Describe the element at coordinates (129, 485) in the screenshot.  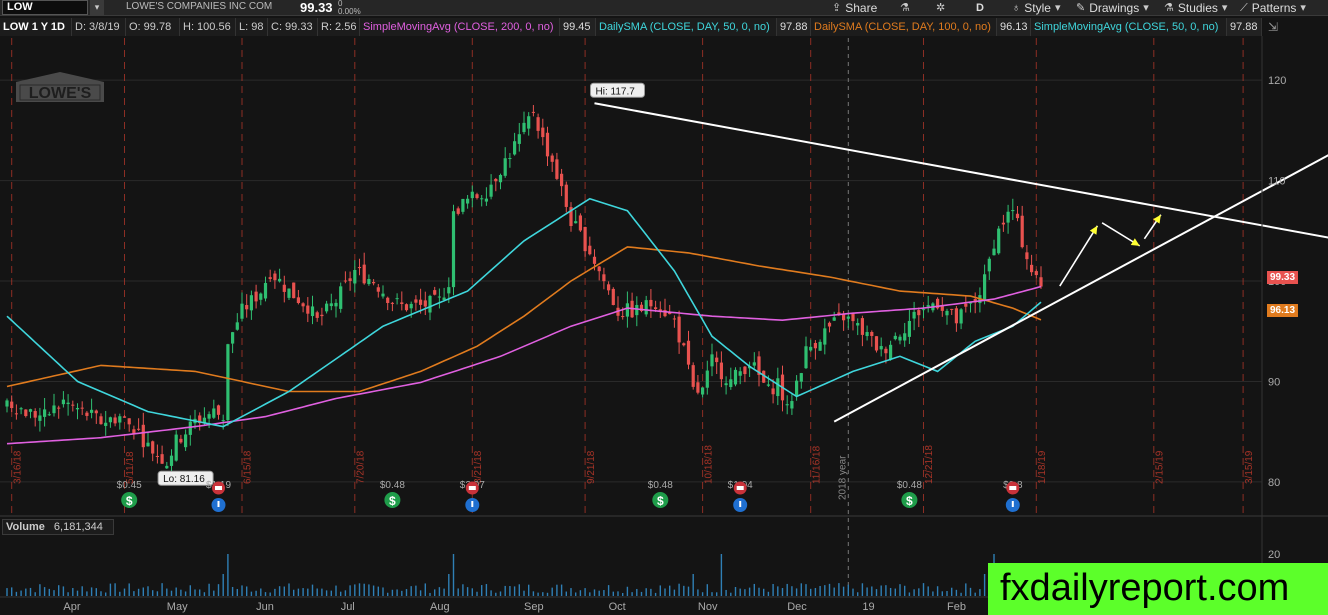
I see `event-value: $0.45` at that location.